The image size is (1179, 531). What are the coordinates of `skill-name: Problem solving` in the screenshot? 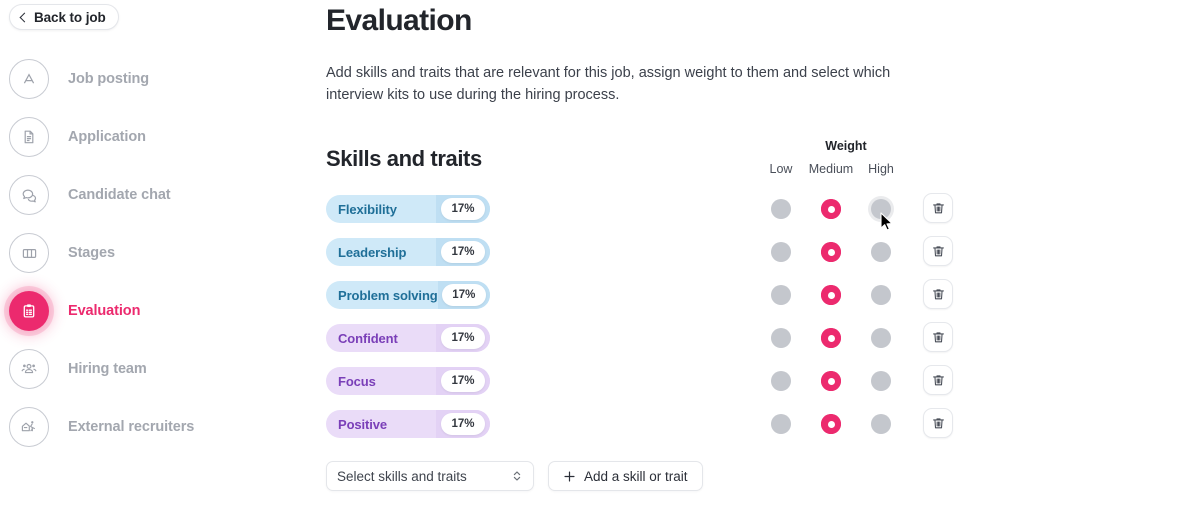 It's located at (388, 295).